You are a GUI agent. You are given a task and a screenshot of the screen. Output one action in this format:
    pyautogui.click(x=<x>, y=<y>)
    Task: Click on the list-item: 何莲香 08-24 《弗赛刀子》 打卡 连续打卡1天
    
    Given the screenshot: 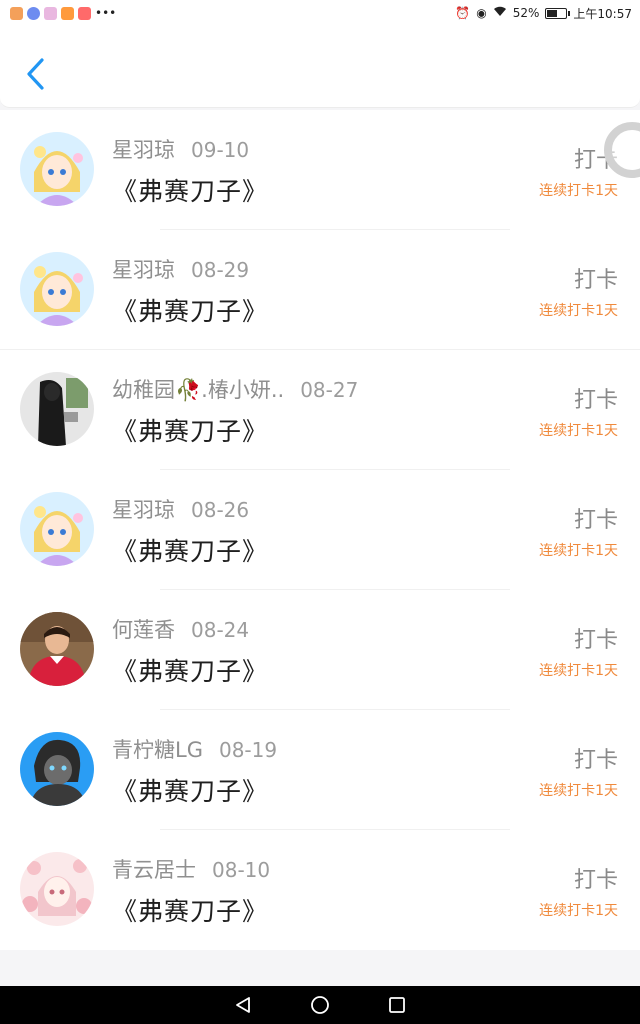 What is the action you would take?
    pyautogui.click(x=320, y=650)
    